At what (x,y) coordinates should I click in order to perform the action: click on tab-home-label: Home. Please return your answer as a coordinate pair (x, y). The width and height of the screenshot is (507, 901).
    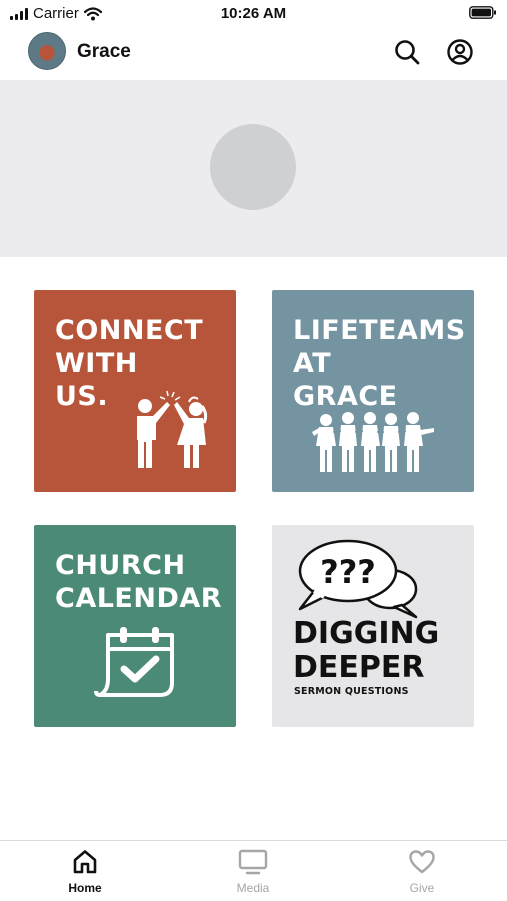
    Looking at the image, I should click on (85, 888).